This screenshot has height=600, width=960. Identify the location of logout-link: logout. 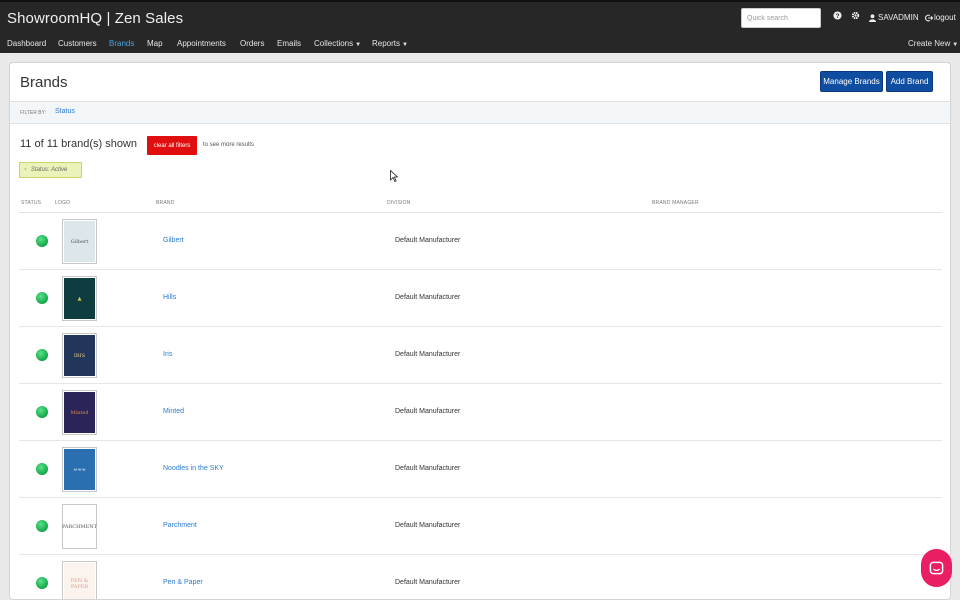
(940, 17).